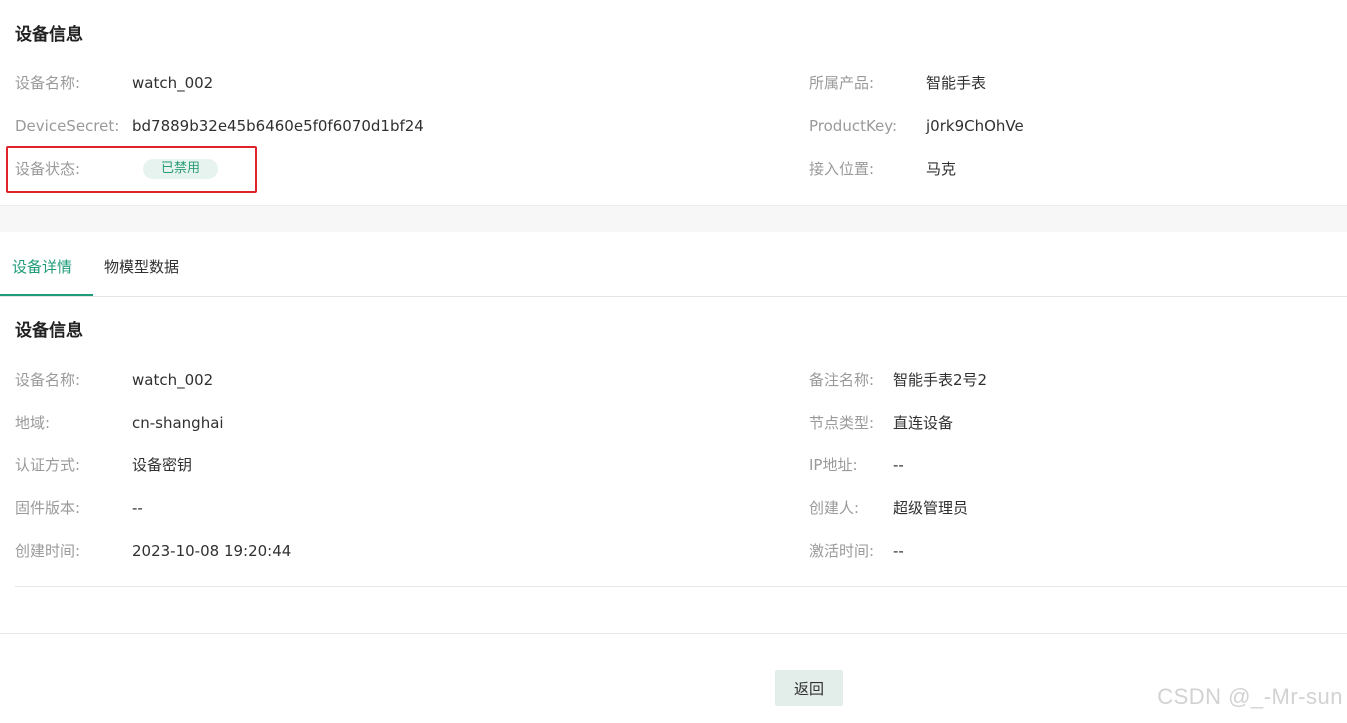 This screenshot has width=1347, height=723. What do you see at coordinates (49, 331) in the screenshot?
I see `details-title: 设备信息` at bounding box center [49, 331].